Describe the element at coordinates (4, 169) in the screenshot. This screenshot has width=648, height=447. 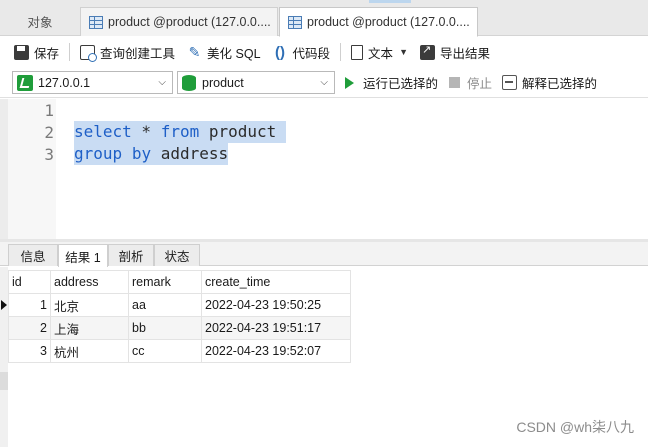
I see `editor-margin` at that location.